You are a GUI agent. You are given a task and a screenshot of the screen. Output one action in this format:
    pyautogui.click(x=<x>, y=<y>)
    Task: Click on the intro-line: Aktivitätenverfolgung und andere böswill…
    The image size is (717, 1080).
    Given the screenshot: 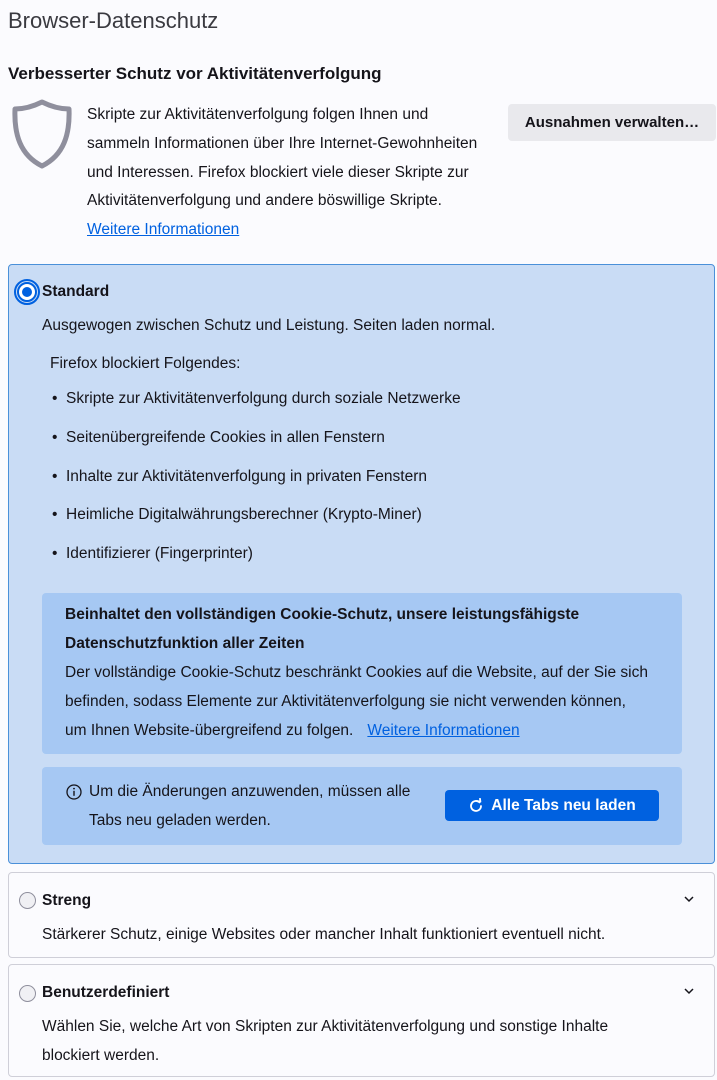 What is the action you would take?
    pyautogui.click(x=264, y=201)
    